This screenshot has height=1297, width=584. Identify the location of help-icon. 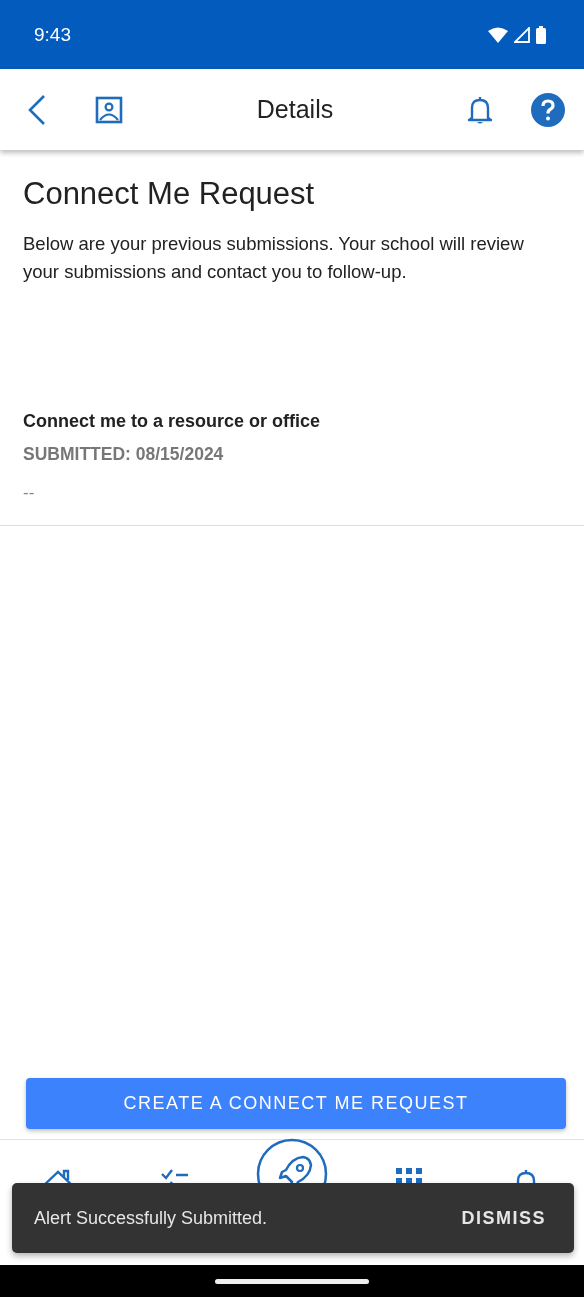
(548, 109).